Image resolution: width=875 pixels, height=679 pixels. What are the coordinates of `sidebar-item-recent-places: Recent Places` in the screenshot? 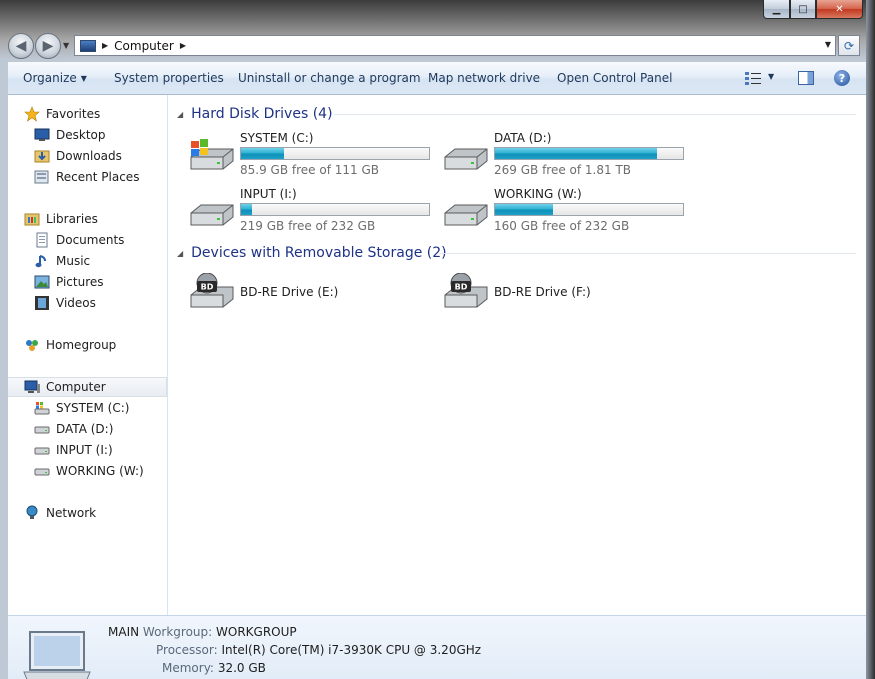 It's located at (86, 177).